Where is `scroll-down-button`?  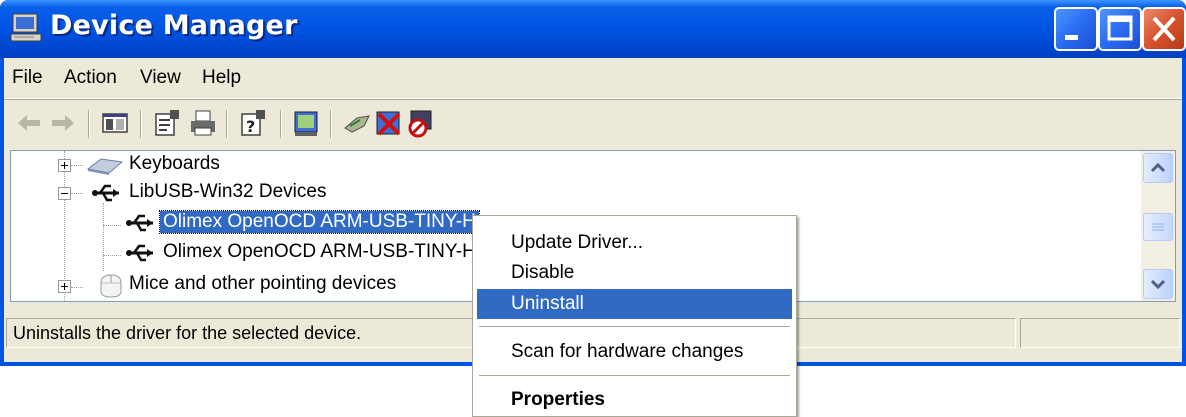 scroll-down-button is located at coordinates (1158, 284).